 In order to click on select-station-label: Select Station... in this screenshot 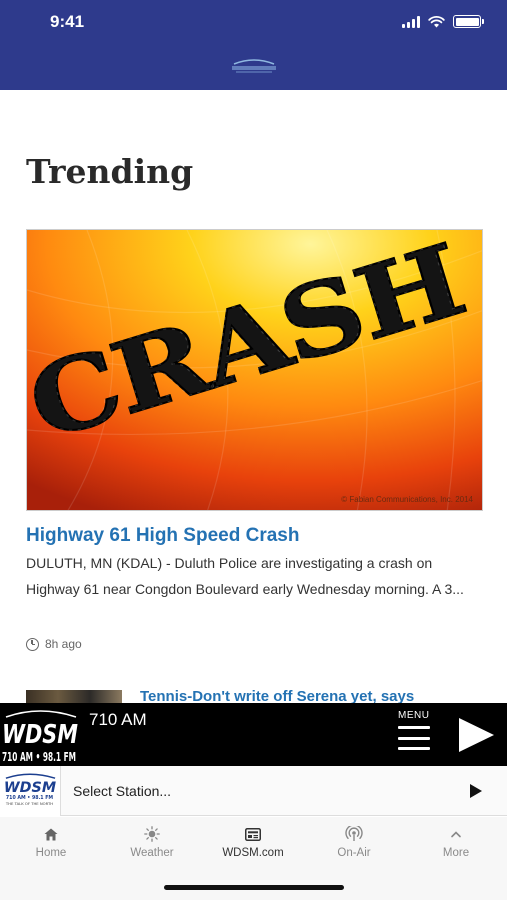, I will do `click(122, 791)`.